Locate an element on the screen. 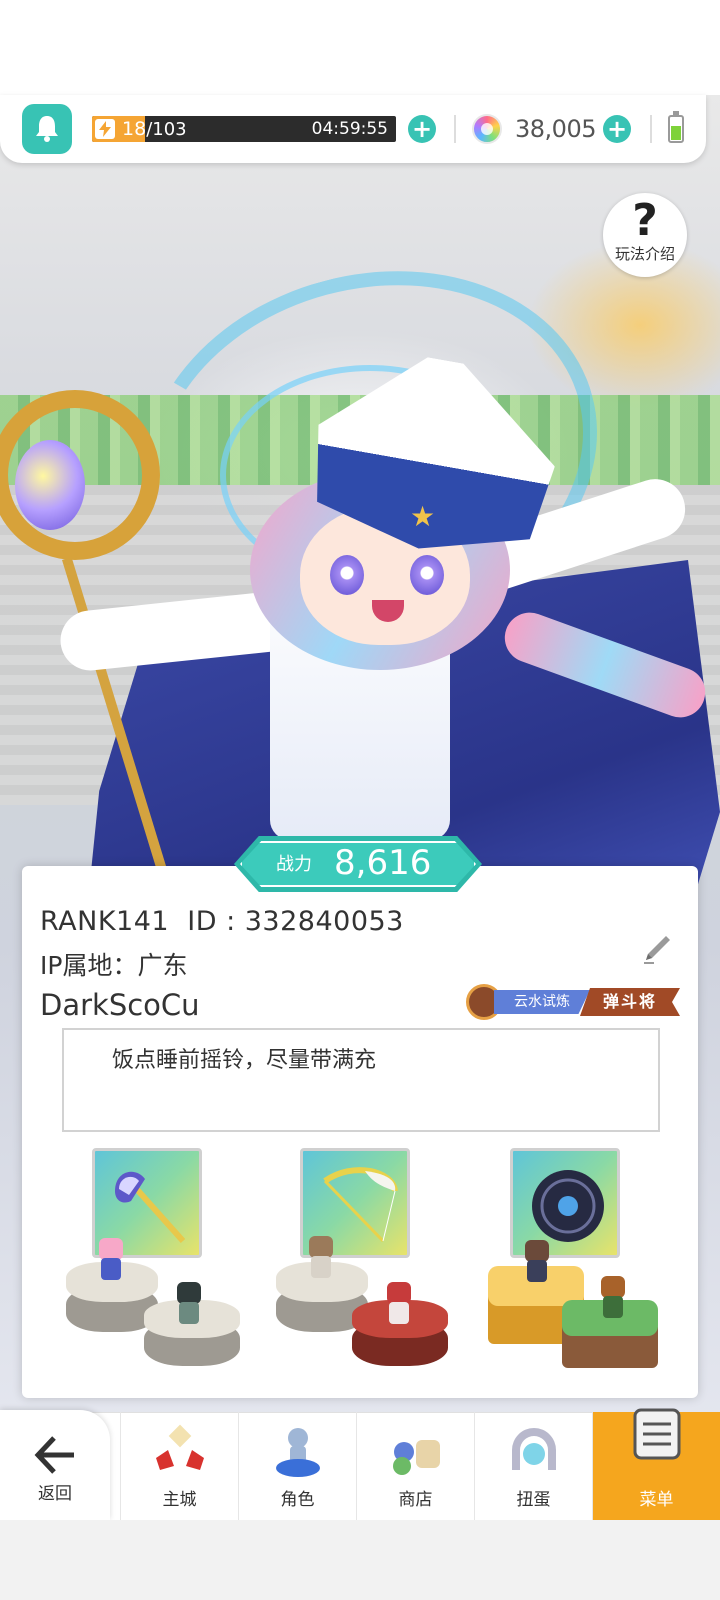 This screenshot has height=1600, width=720. help-button: ? 玩法介绍 is located at coordinates (645, 235).